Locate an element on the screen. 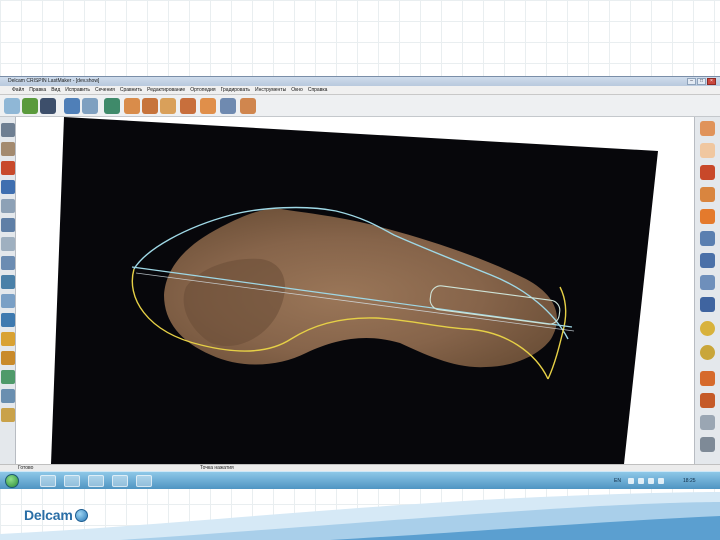 The width and height of the screenshot is (720, 540). undo-icon is located at coordinates (72, 106).